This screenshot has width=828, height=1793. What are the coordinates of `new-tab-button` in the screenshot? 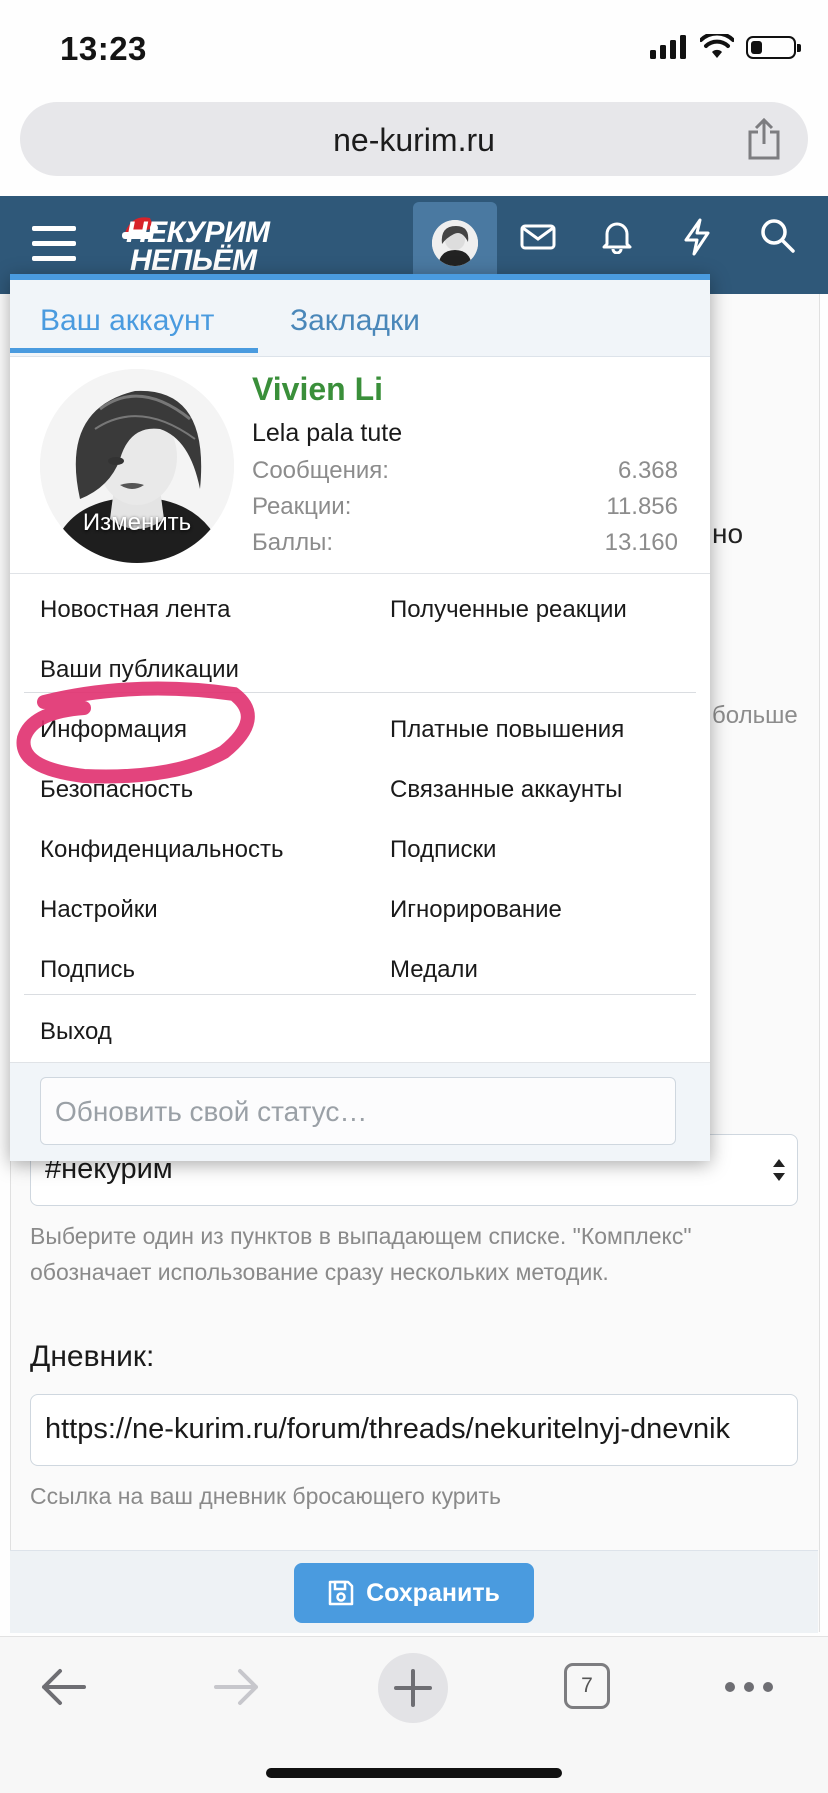 It's located at (413, 1688).